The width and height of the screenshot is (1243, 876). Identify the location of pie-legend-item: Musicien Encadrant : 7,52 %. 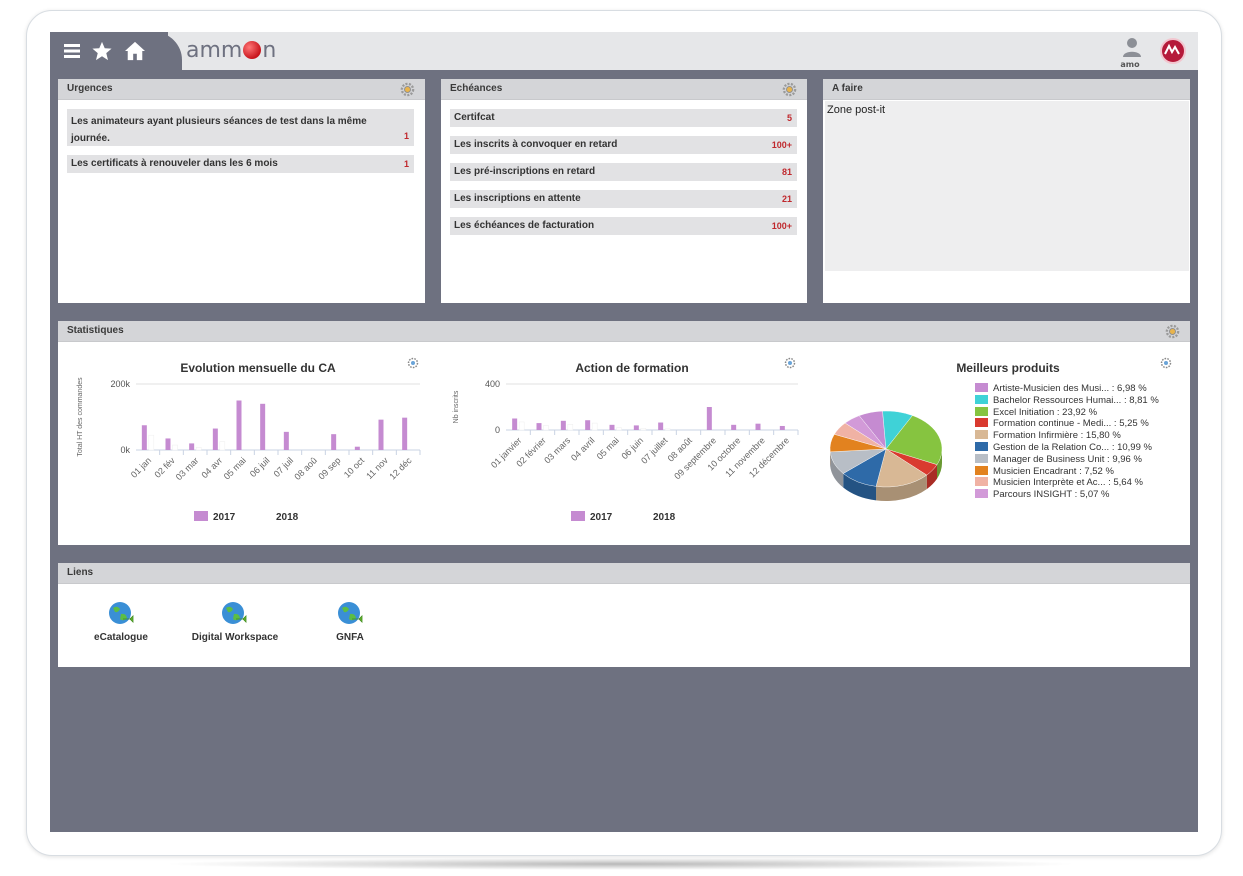
(1067, 471).